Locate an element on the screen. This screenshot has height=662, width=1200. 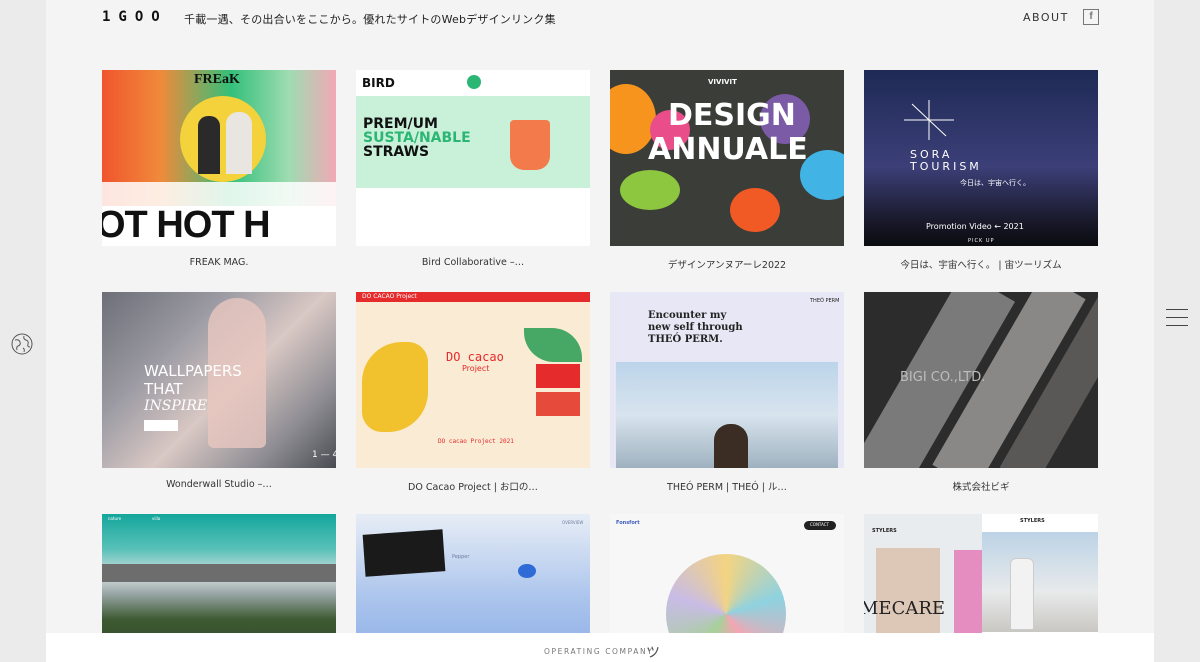
footer: OPERATING COMPANY ツ is located at coordinates (600, 647).